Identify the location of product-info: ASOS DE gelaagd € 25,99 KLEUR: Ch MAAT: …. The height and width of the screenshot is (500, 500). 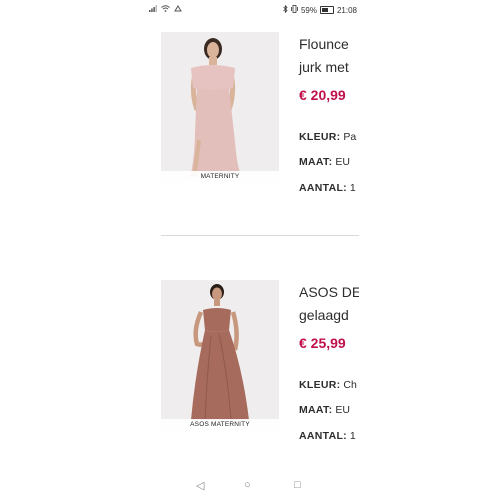
(329, 361).